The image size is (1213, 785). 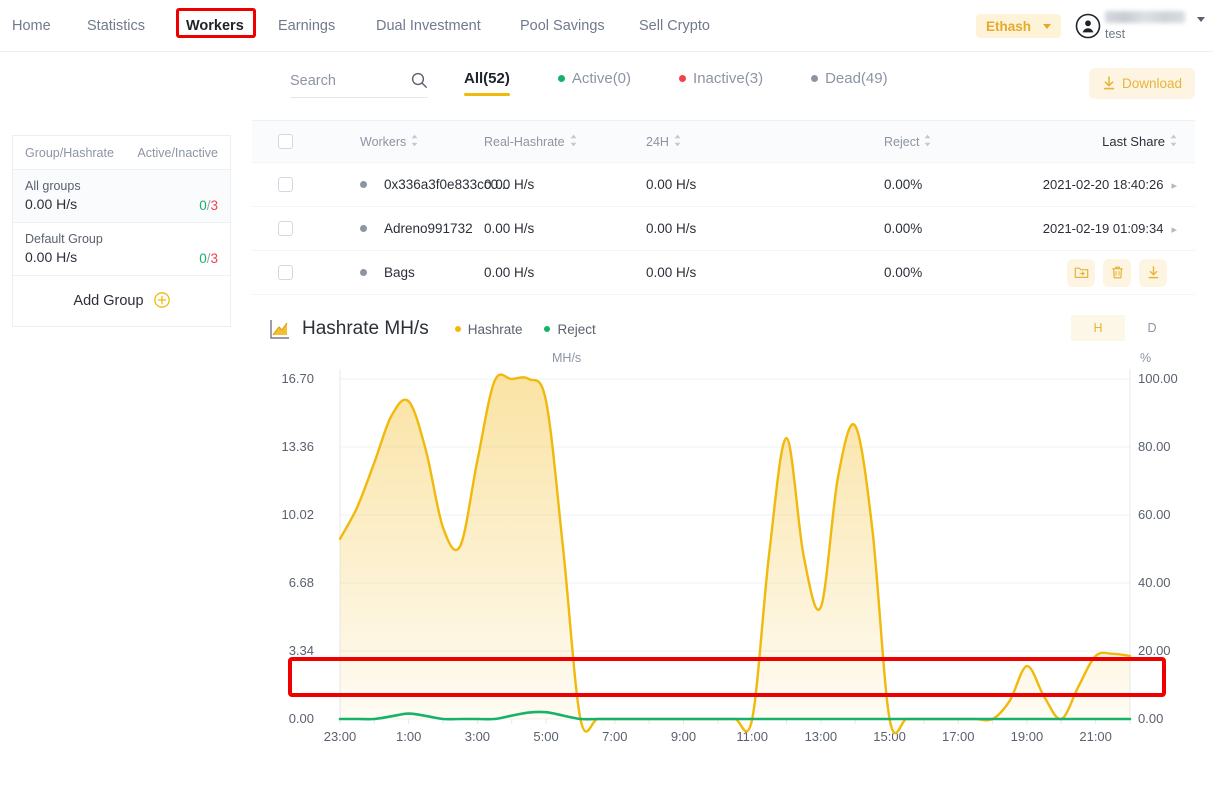 What do you see at coordinates (1117, 272) in the screenshot?
I see `delete-button` at bounding box center [1117, 272].